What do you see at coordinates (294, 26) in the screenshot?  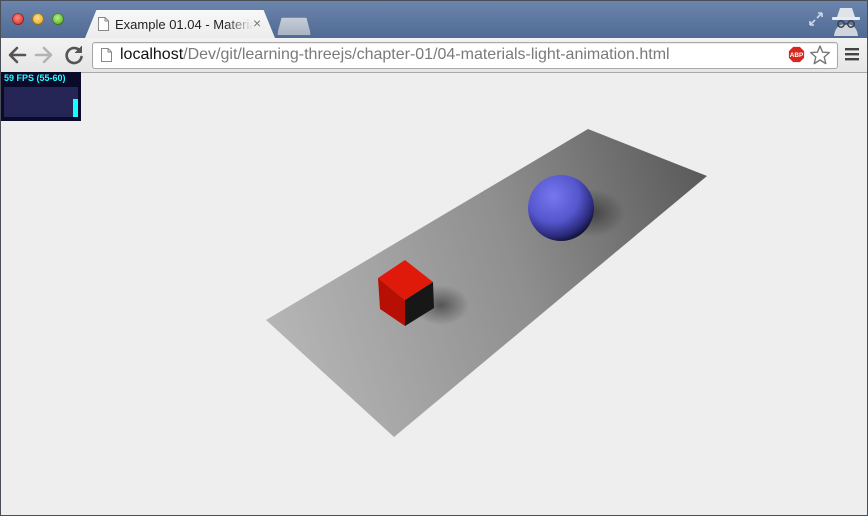 I see `new-tab-button` at bounding box center [294, 26].